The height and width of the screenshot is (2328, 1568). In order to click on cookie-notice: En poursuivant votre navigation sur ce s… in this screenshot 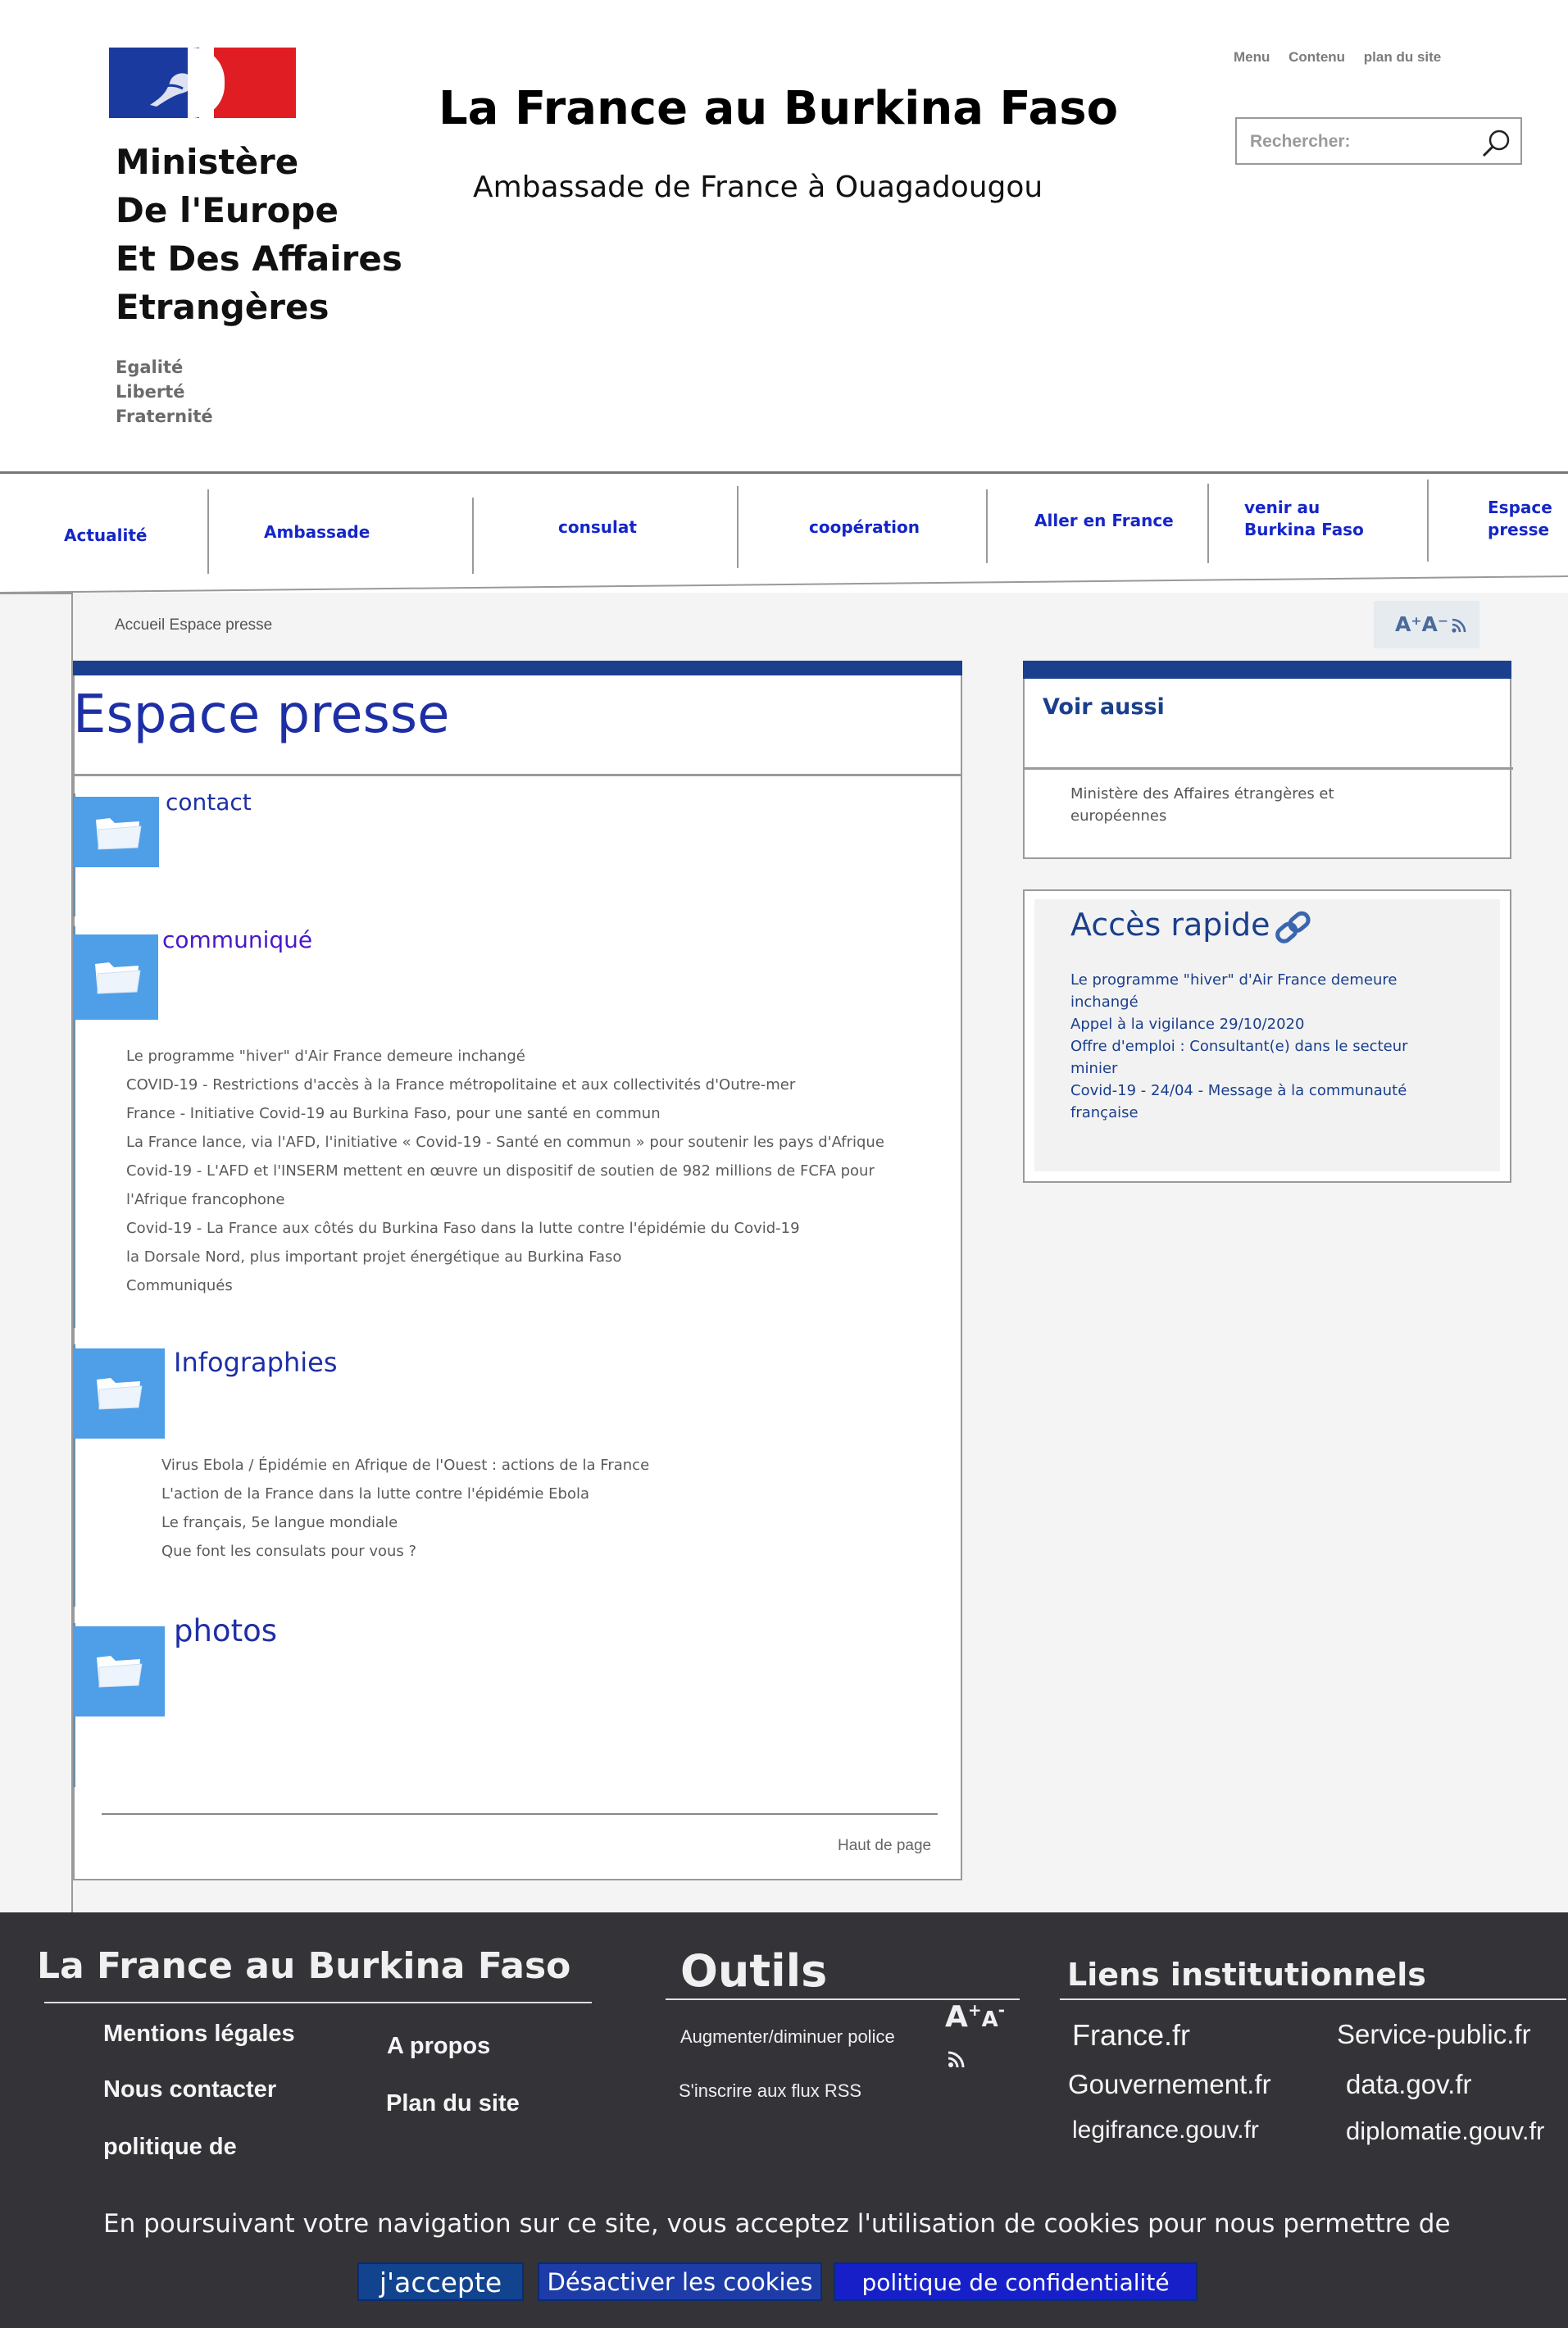, I will do `click(777, 2224)`.